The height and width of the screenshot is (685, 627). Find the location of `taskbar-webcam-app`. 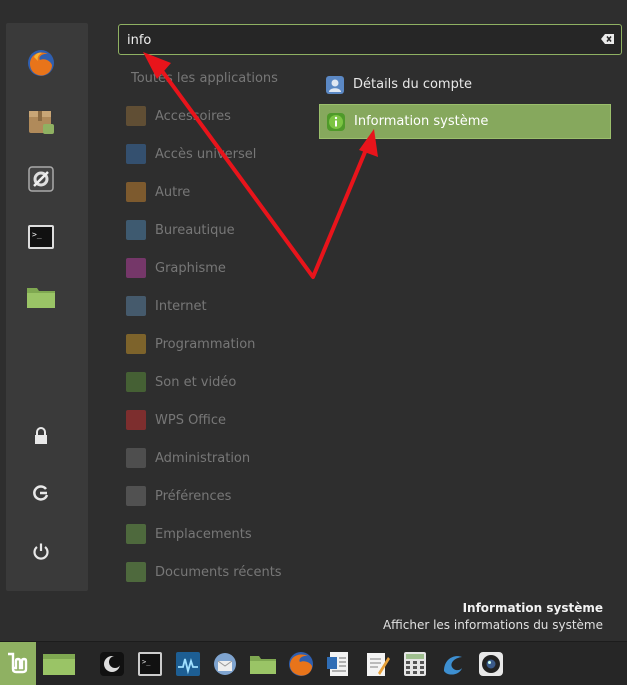

taskbar-webcam-app is located at coordinates (491, 664).